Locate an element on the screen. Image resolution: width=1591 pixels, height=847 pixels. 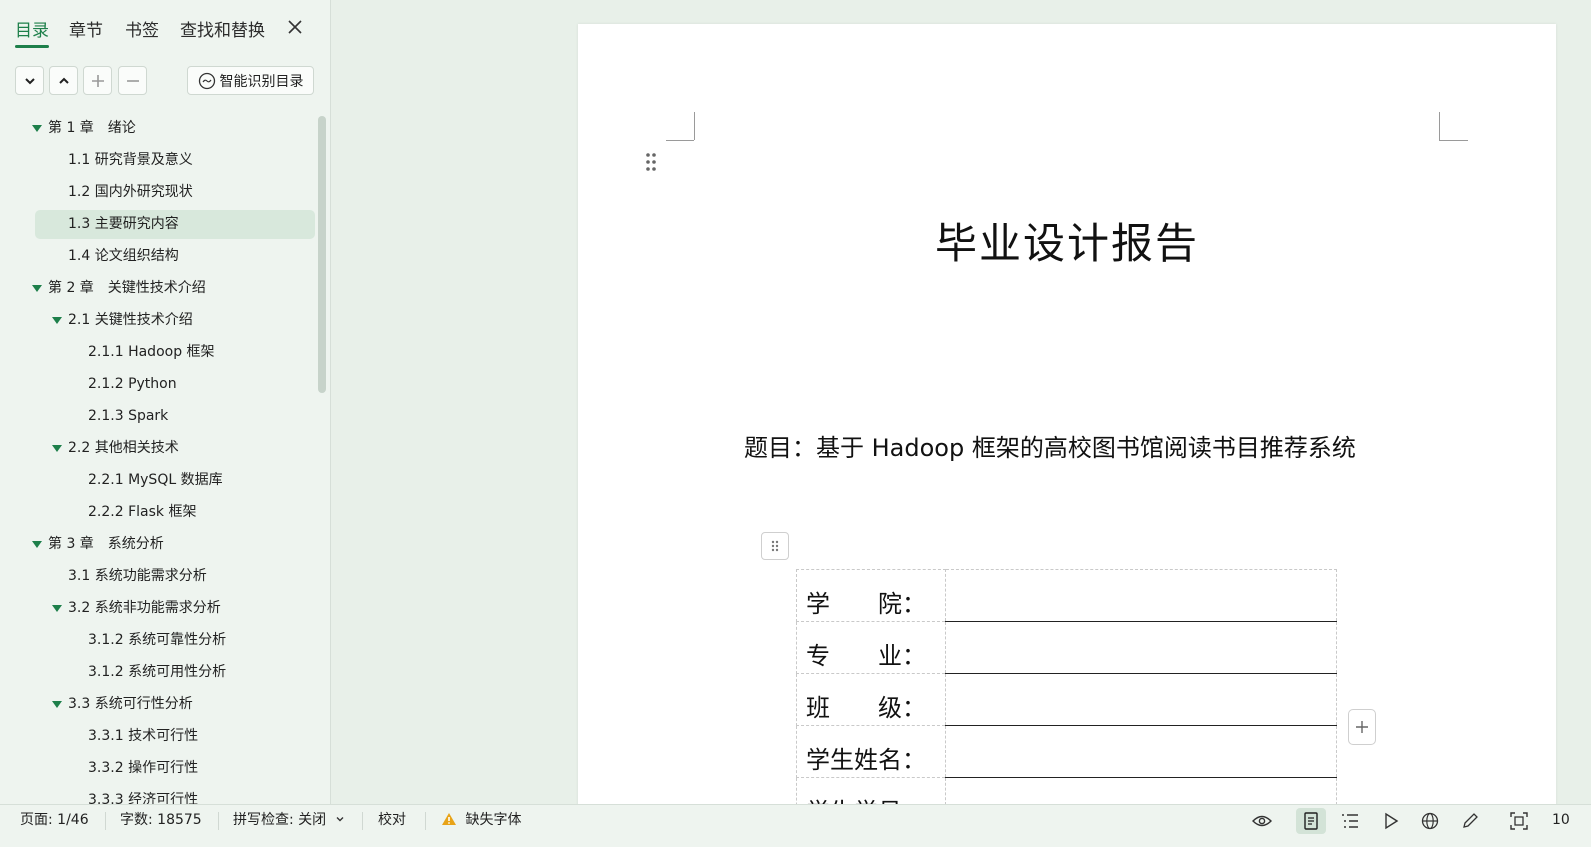
field-label: 学 院： is located at coordinates (871, 595).